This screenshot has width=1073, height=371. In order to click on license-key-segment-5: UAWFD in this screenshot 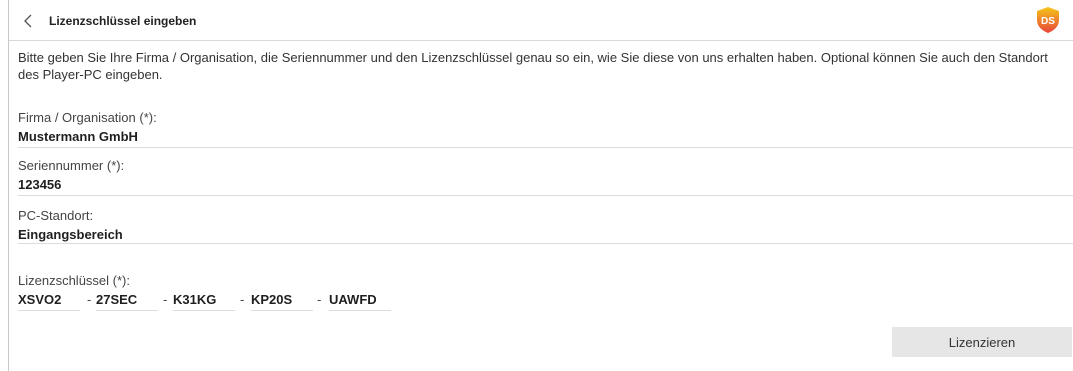, I will do `click(360, 301)`.